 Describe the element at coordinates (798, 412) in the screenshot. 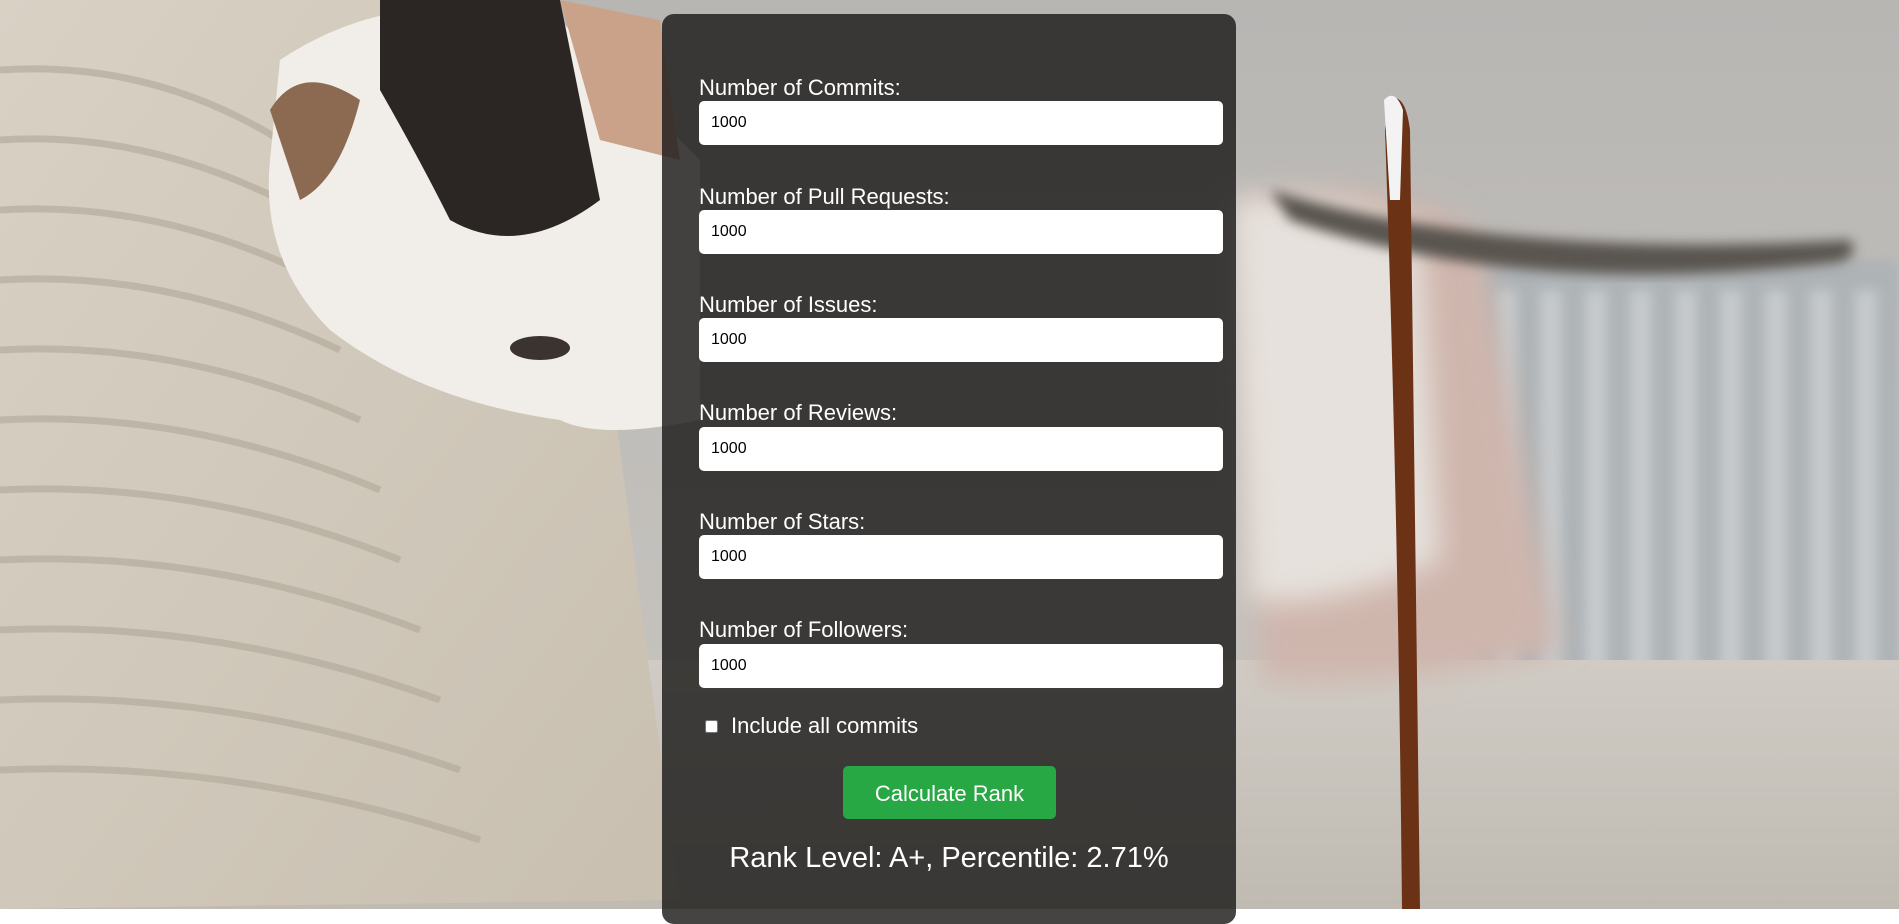

I see `reviews-label: Number of Reviews:` at that location.